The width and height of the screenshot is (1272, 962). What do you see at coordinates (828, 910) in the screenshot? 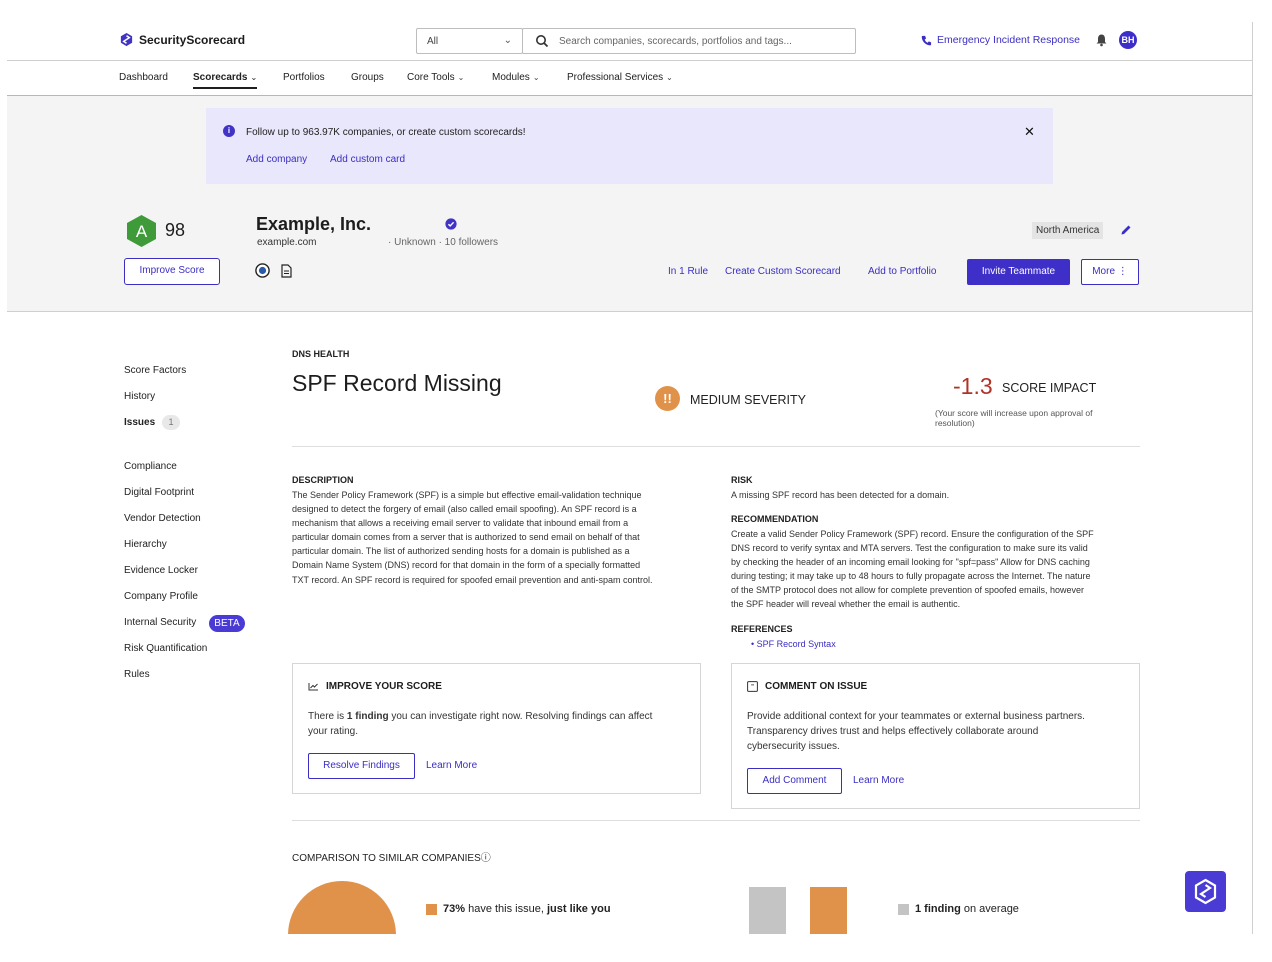
I see `avg-bar-you` at bounding box center [828, 910].